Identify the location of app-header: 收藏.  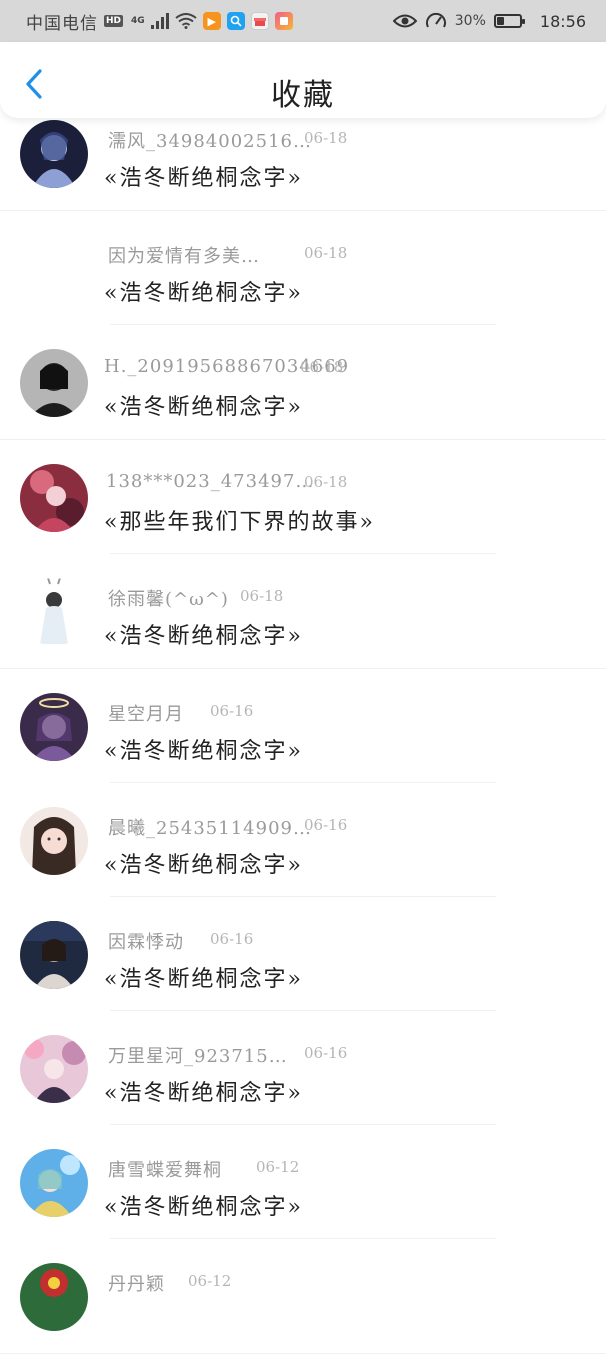
(303, 80).